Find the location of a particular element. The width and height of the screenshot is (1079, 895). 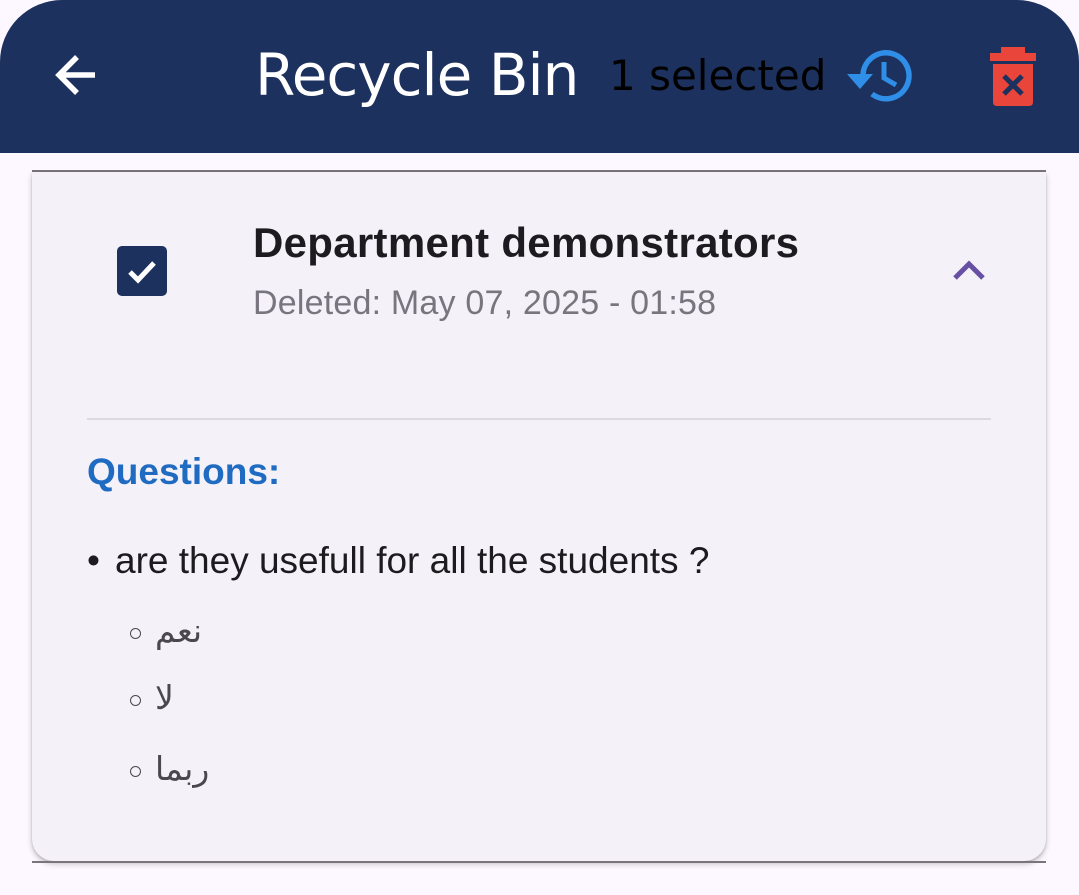

answer-option: لا is located at coordinates (152, 697).